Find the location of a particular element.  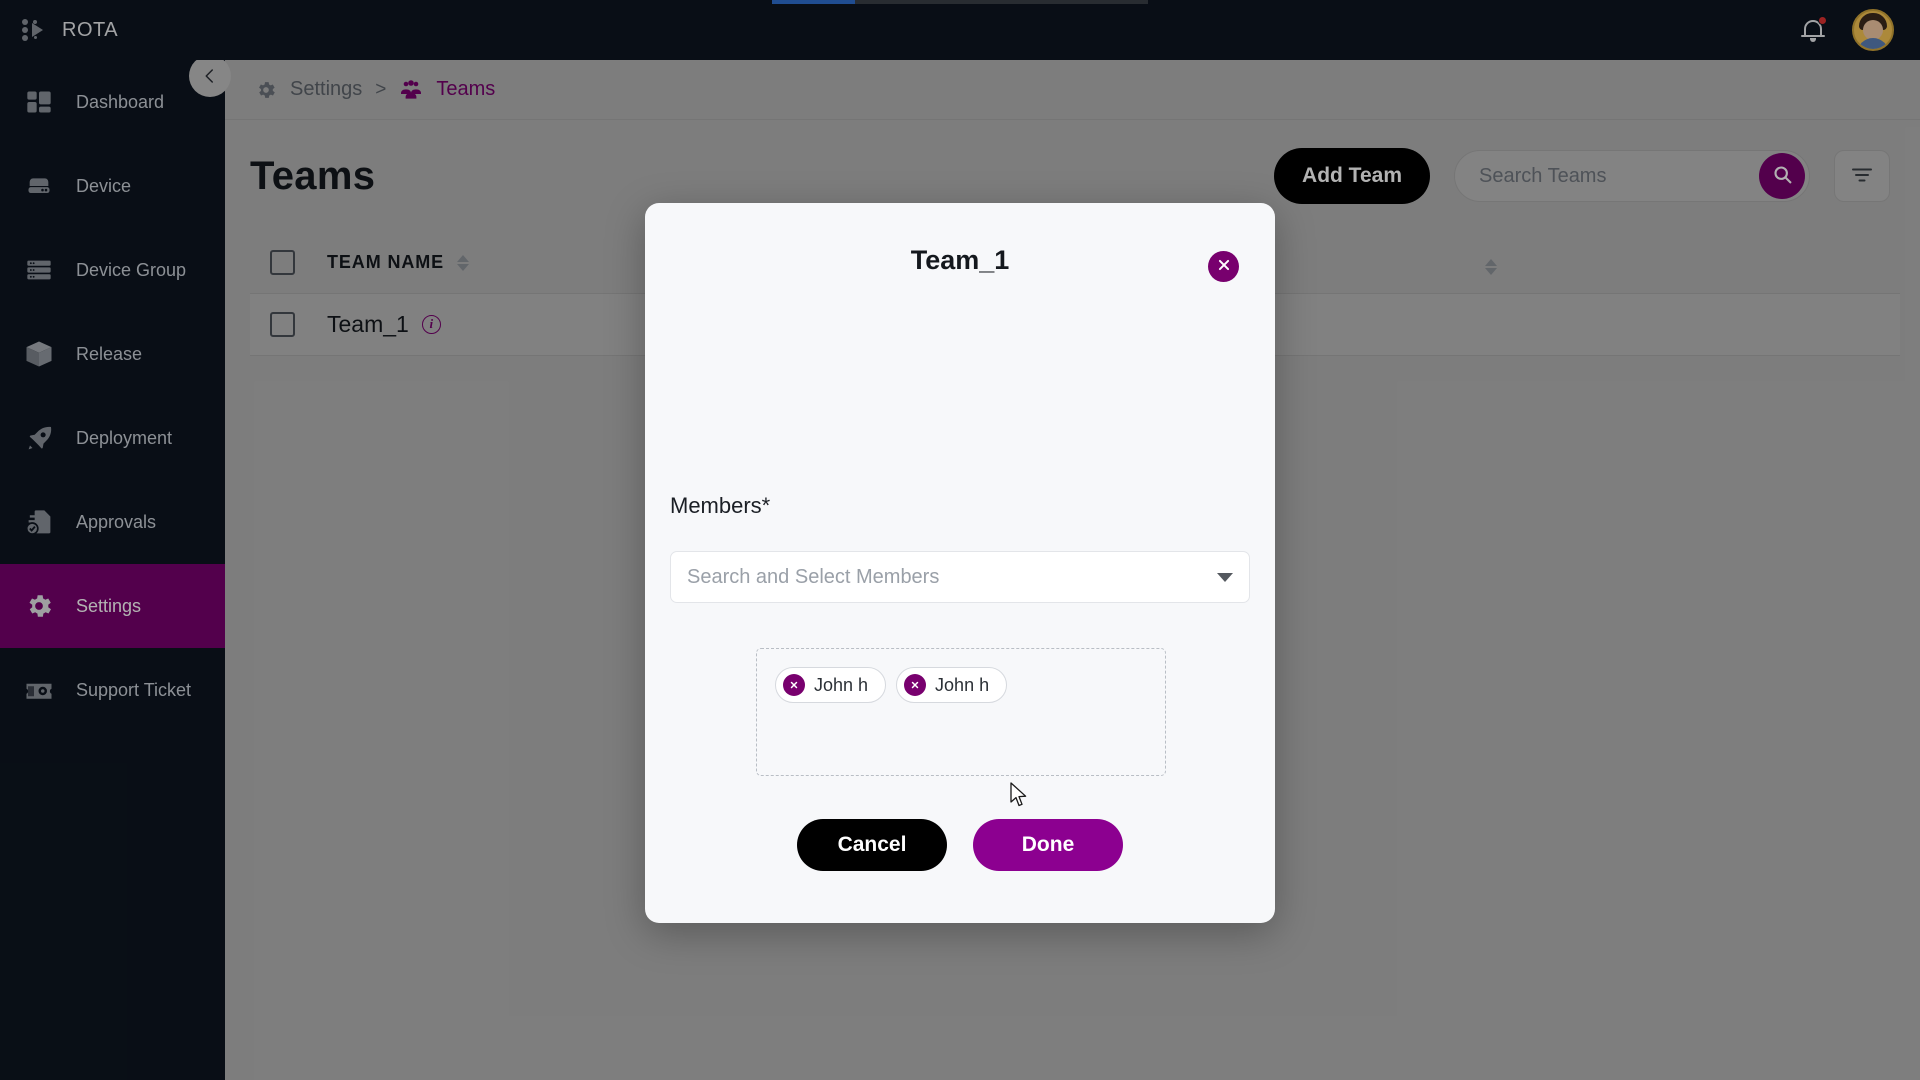

members-select-placeholder: Search and Select Members is located at coordinates (813, 576).